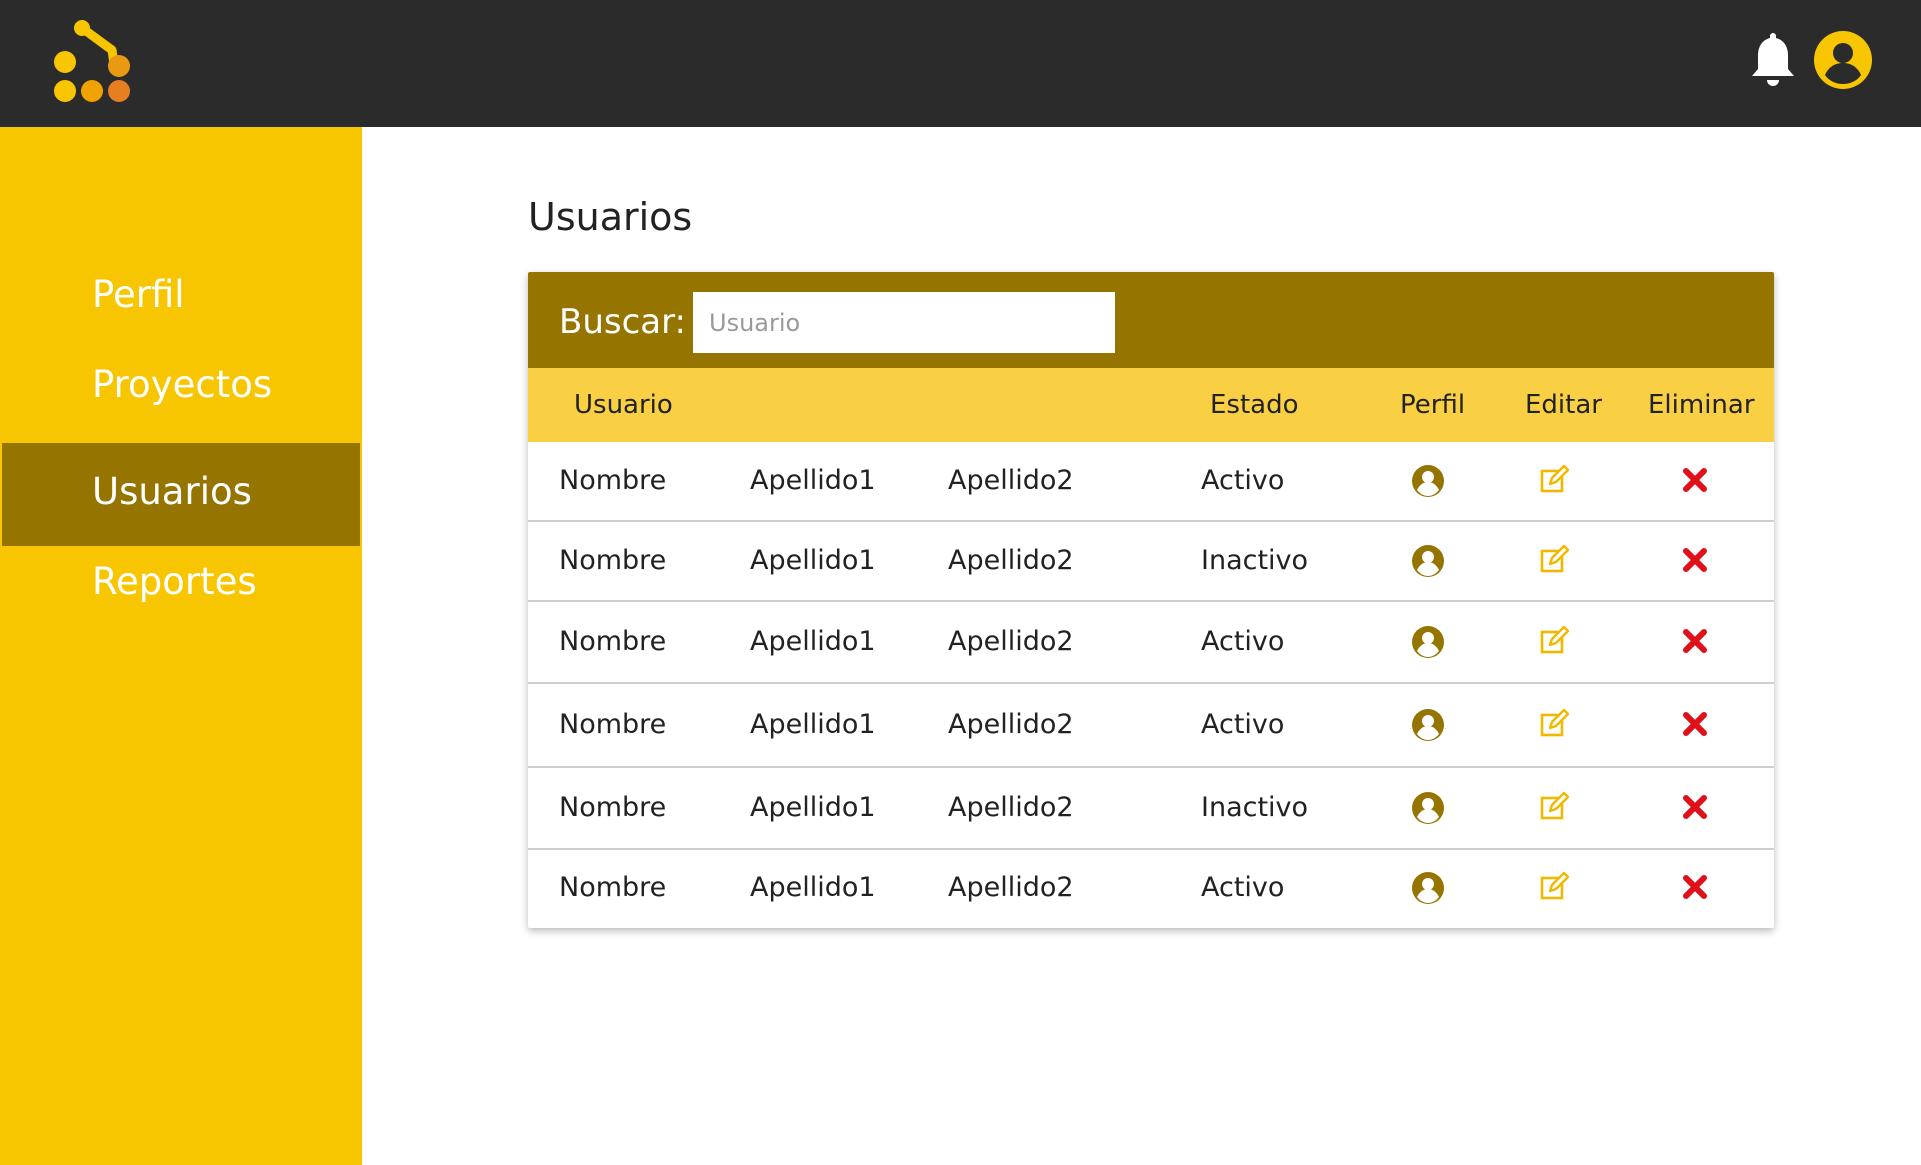  What do you see at coordinates (1254, 405) in the screenshot?
I see `column-header-estado: Estado` at bounding box center [1254, 405].